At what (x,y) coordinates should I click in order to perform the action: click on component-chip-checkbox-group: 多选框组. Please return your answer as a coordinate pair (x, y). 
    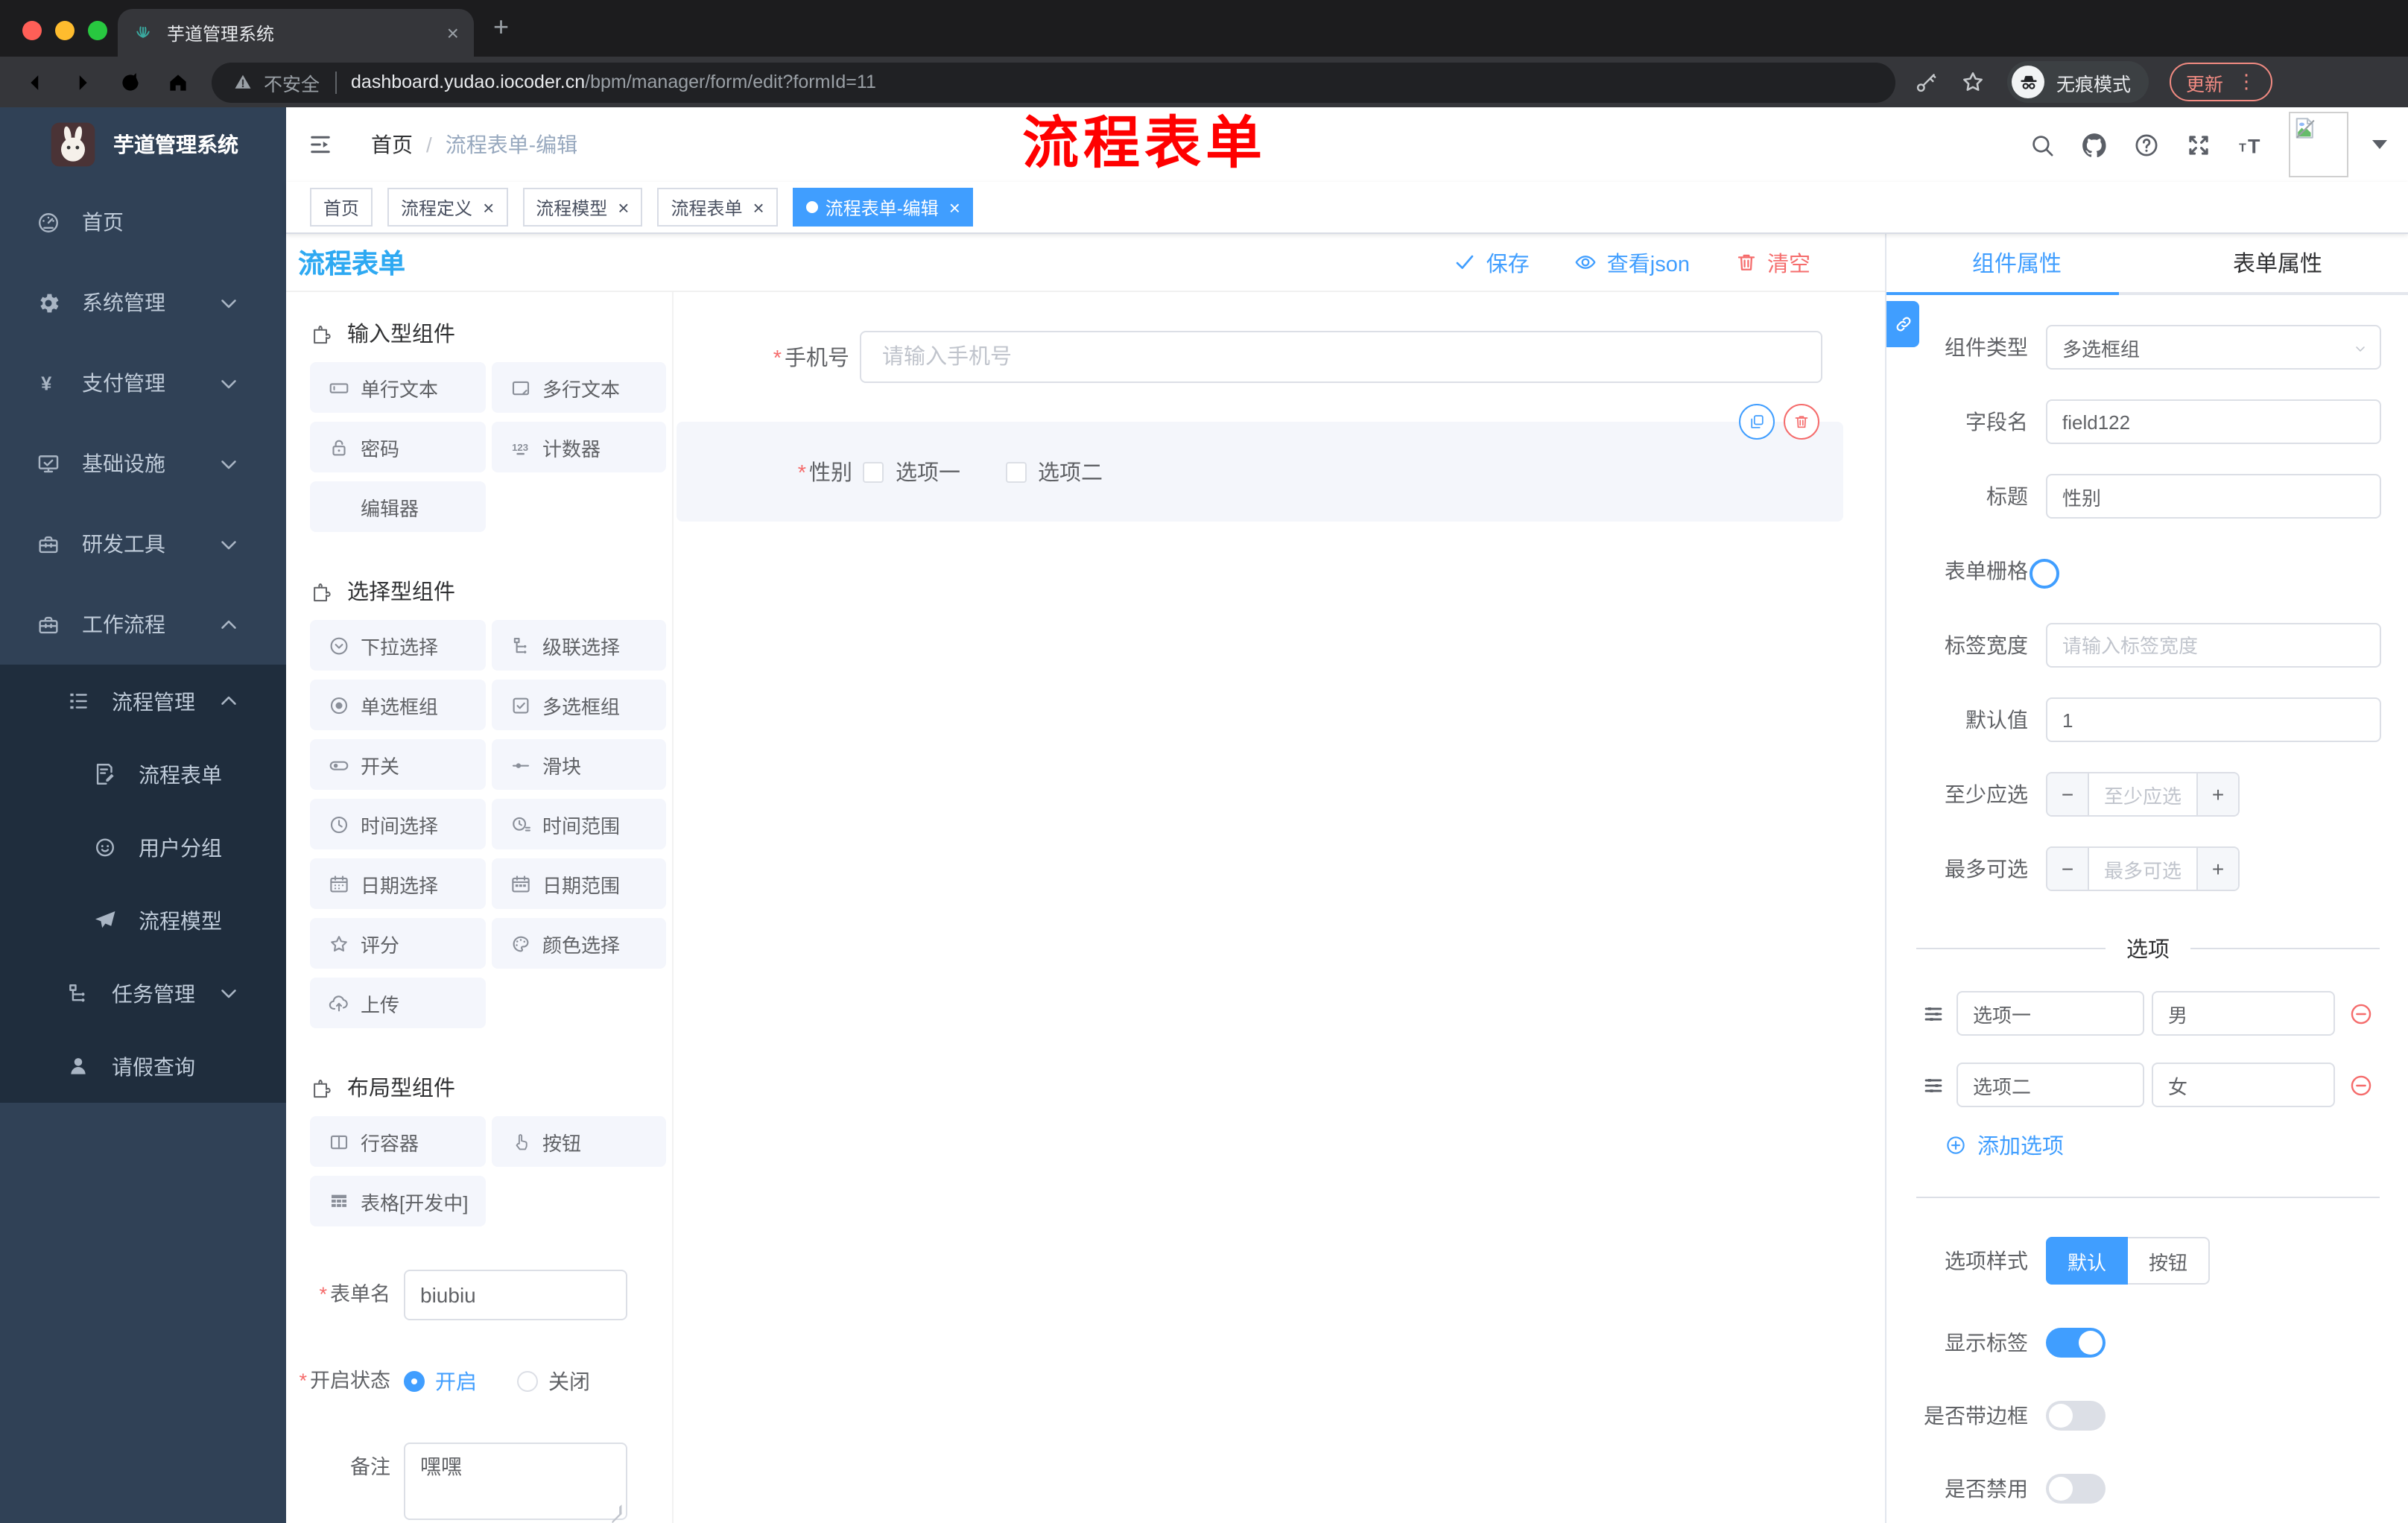
    Looking at the image, I should click on (579, 705).